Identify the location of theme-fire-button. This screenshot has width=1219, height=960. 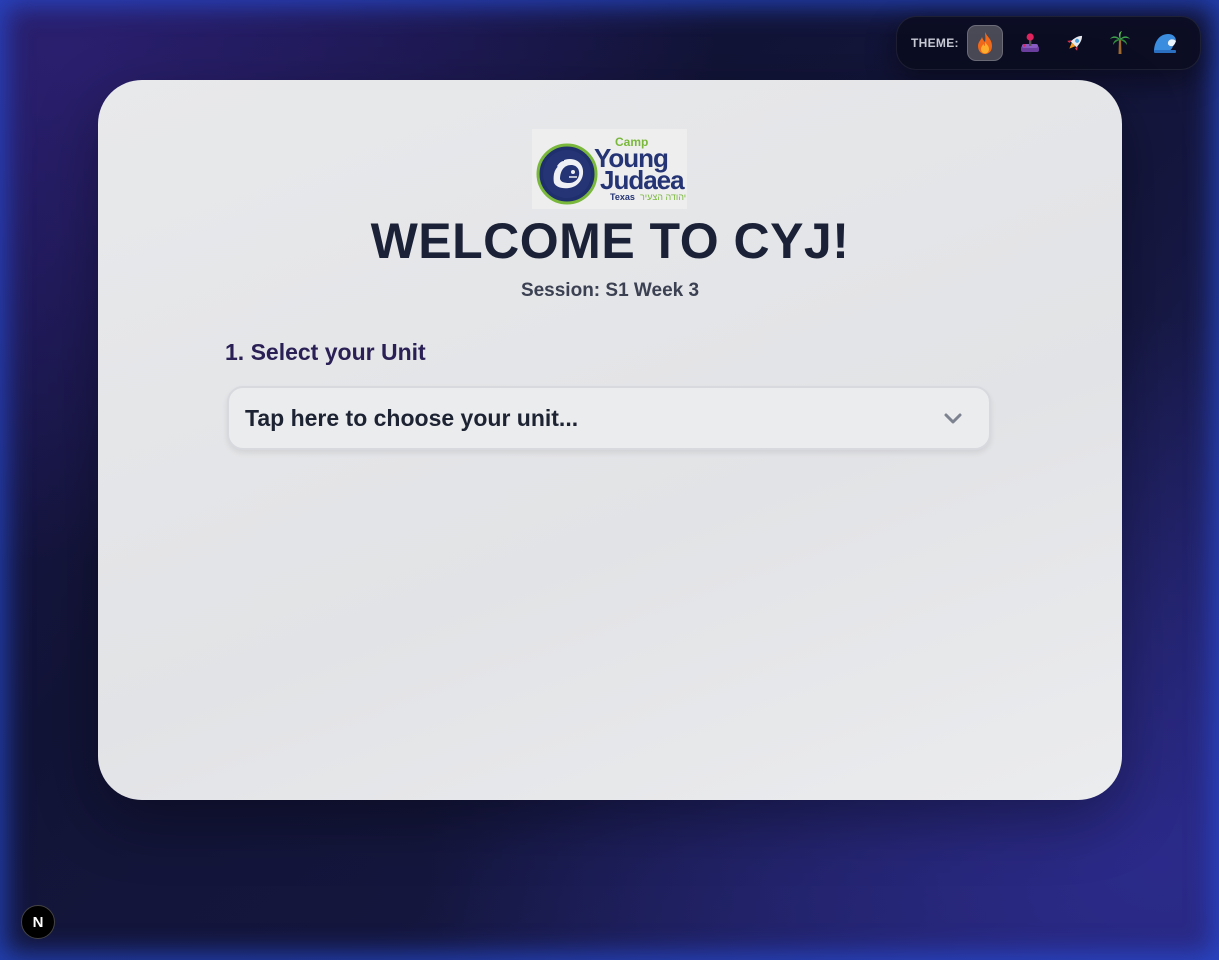
(984, 43).